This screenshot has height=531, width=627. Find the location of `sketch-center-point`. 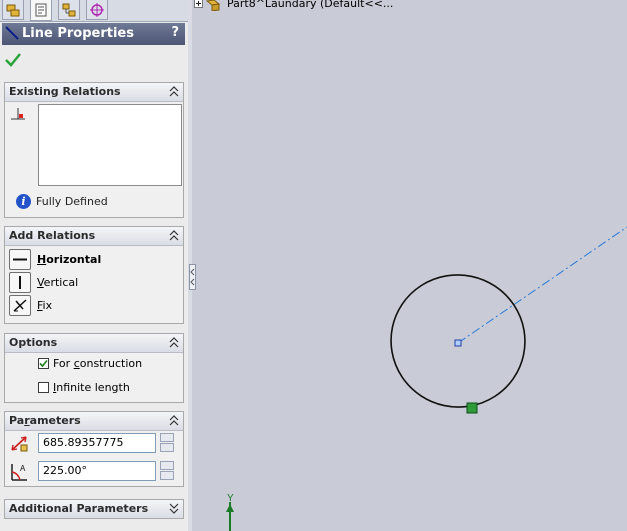

sketch-center-point is located at coordinates (458, 343).